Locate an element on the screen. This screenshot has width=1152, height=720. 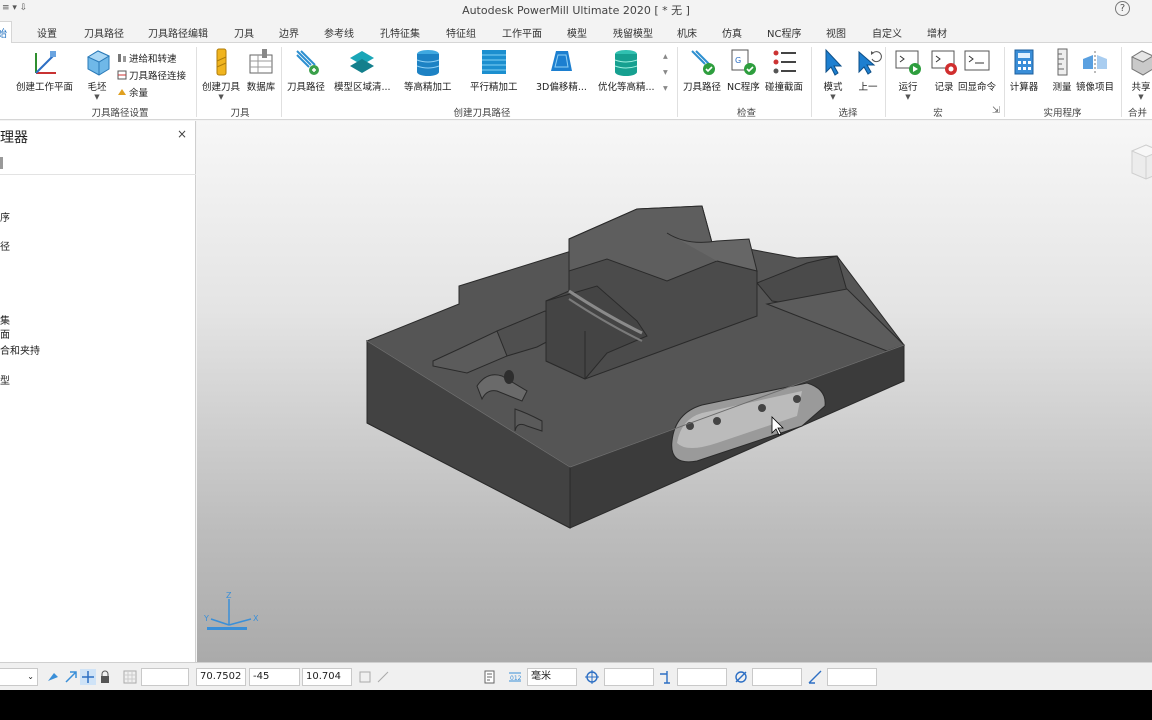
units-field: 毫米 is located at coordinates (552, 677).